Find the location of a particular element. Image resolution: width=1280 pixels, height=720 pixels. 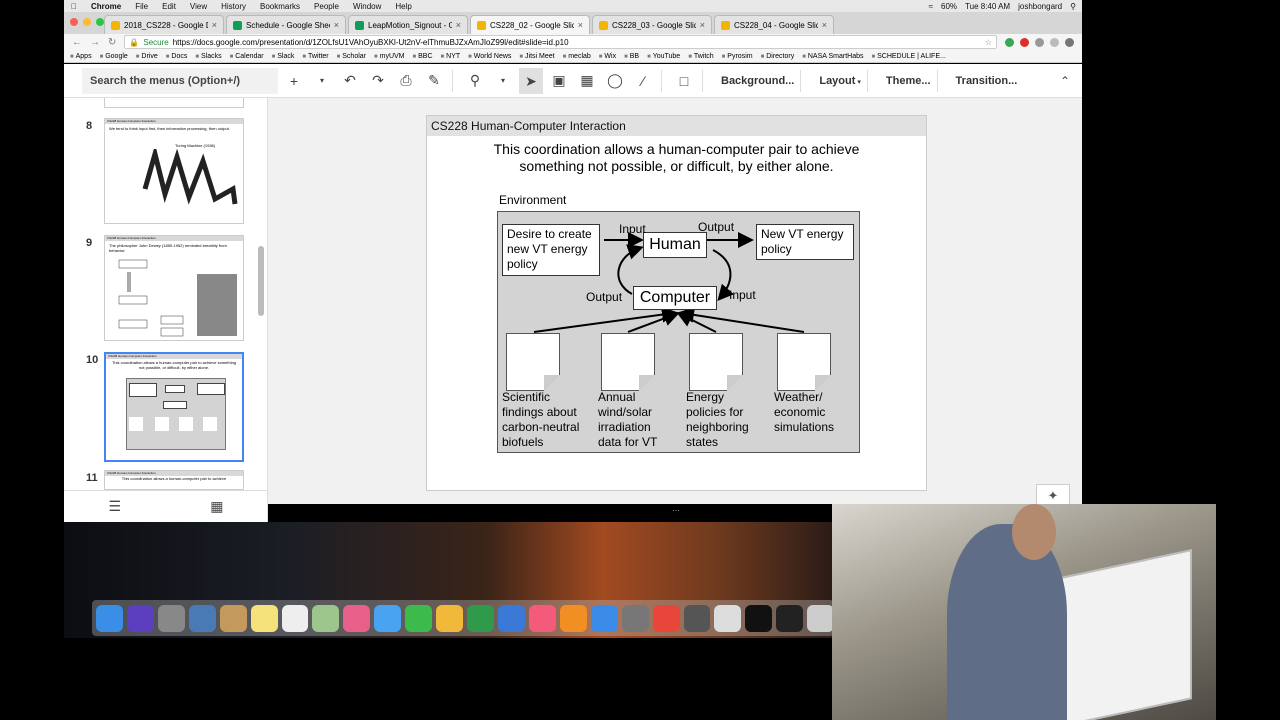

ibooks-icon is located at coordinates (573, 618).